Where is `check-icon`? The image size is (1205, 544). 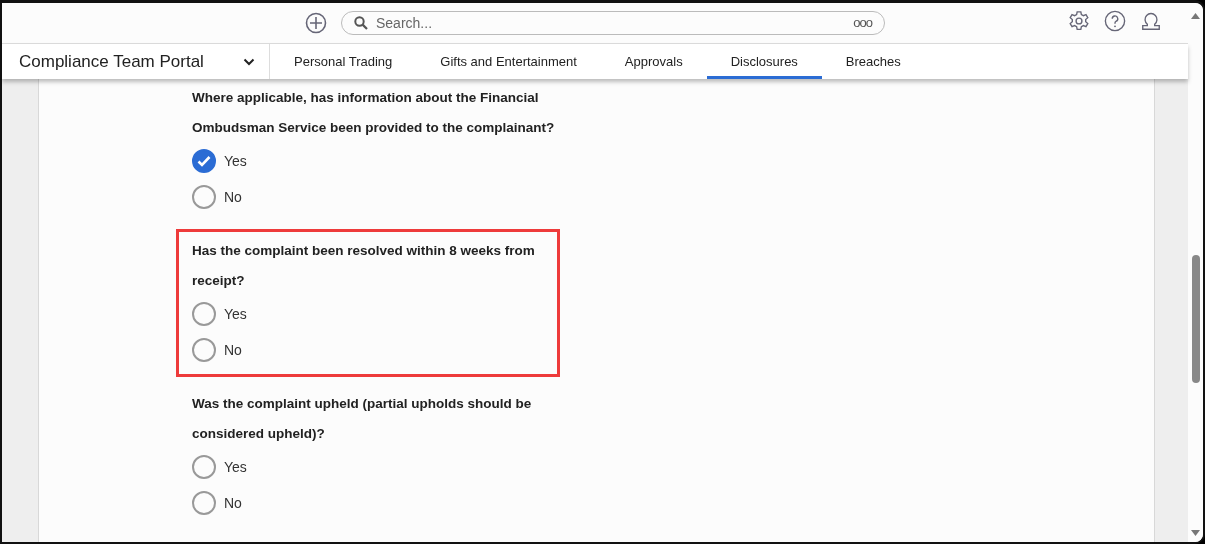 check-icon is located at coordinates (204, 161).